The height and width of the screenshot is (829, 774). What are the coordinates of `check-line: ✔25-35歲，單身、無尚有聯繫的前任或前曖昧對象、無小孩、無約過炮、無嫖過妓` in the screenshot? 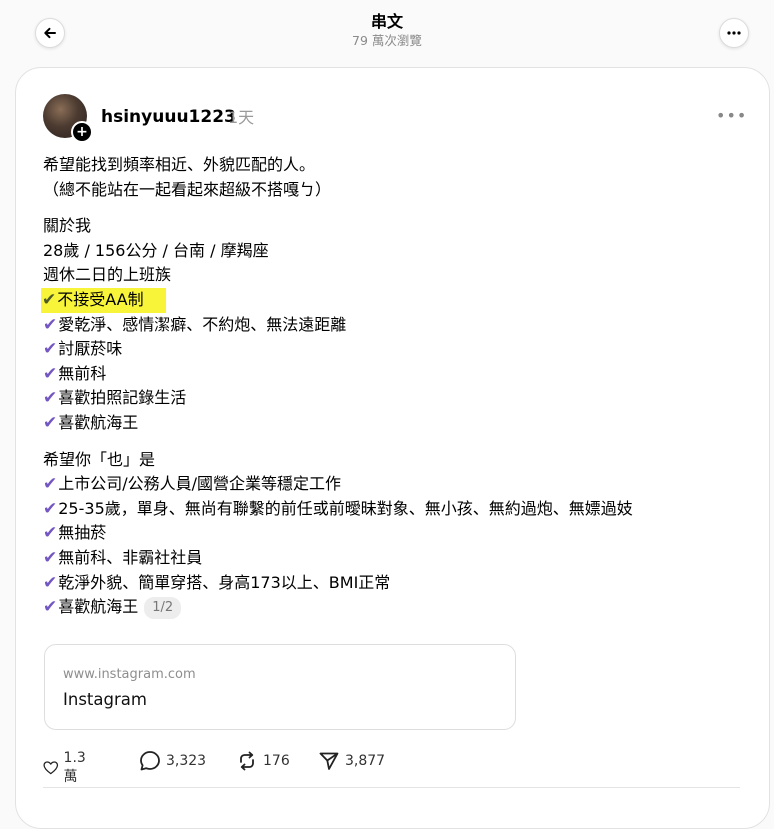 It's located at (338, 508).